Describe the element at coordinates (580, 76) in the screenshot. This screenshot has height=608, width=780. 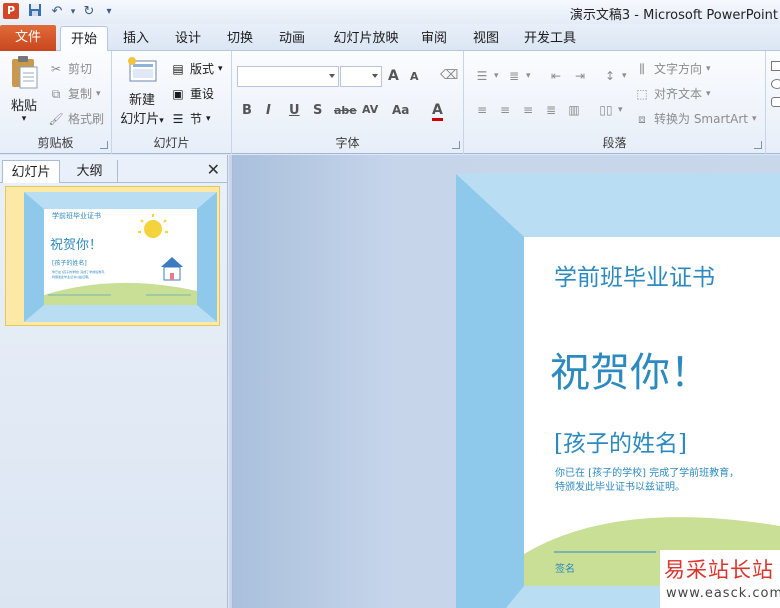
I see `increase-indent-button: ⇥` at that location.